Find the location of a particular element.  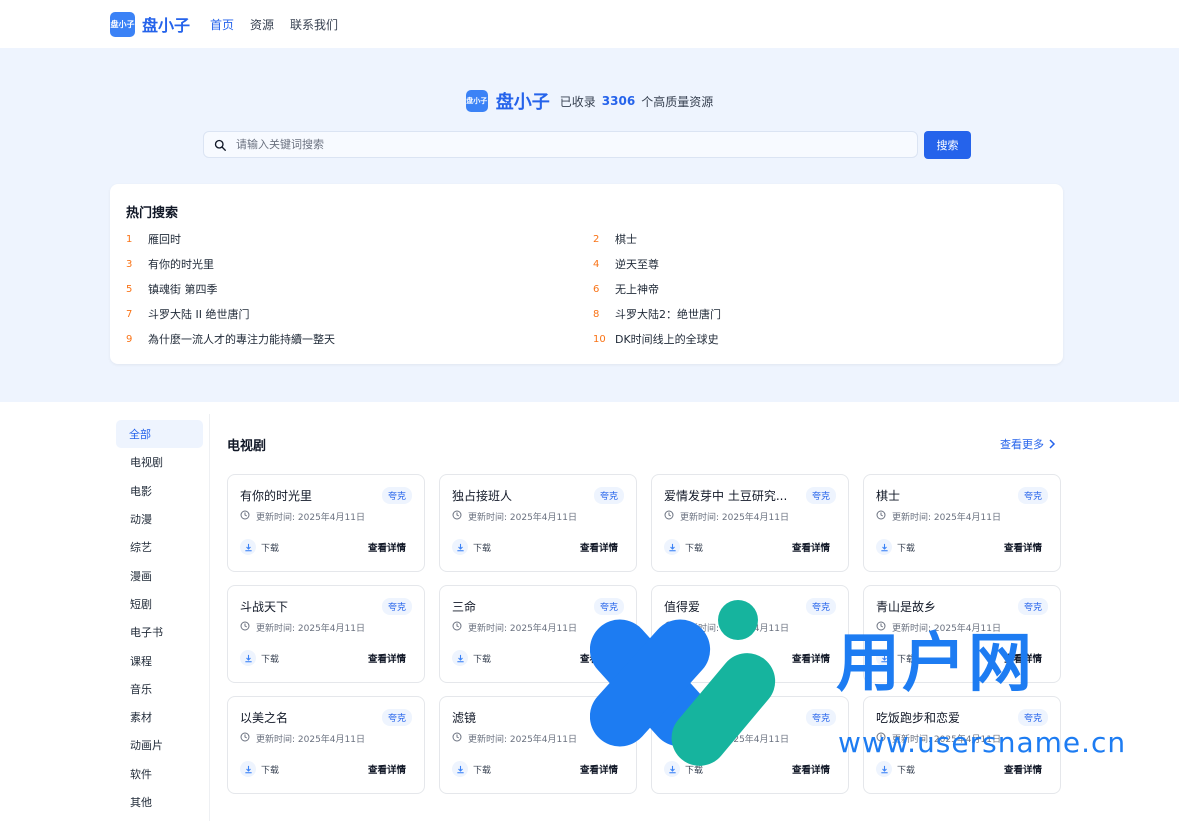

sidebar-category-item: 全部 is located at coordinates (159, 434).